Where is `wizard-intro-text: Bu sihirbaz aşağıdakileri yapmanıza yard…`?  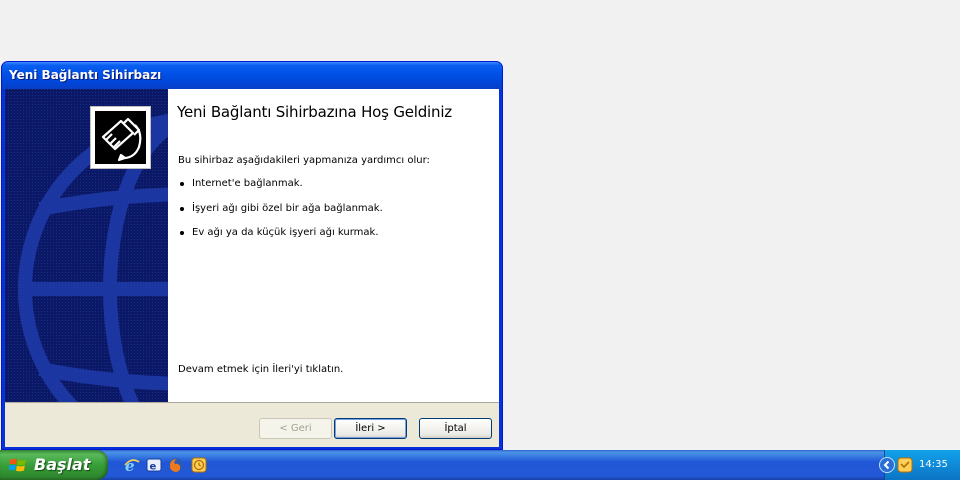
wizard-intro-text: Bu sihirbaz aşağıdakileri yapmanıza yard… is located at coordinates (304, 160).